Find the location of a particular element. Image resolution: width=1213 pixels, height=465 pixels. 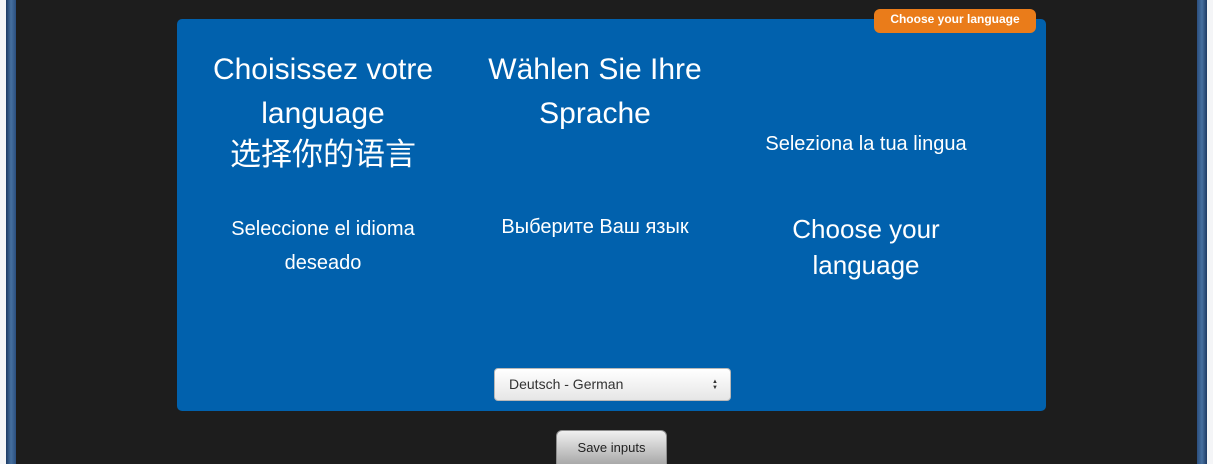

language-option-italian: Seleziona la tua lingua is located at coordinates (866, 144).